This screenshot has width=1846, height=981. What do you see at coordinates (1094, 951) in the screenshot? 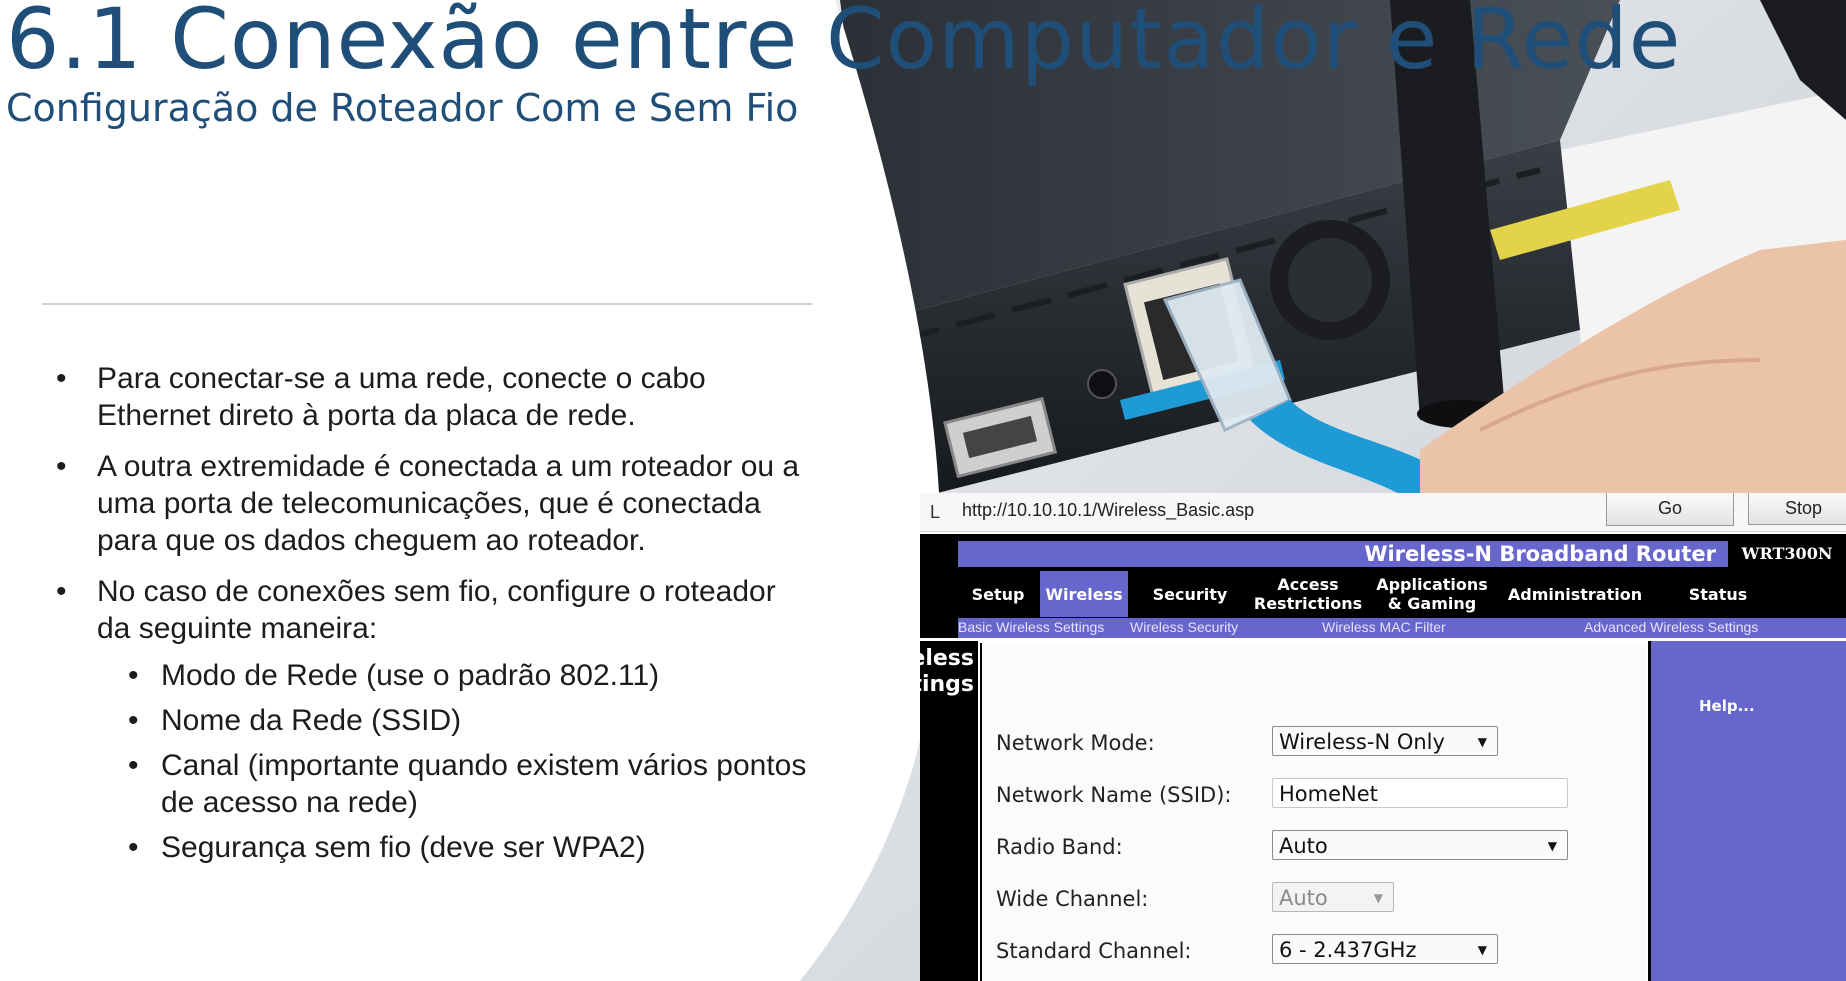
I see `standard-channel-label: Standard Channel:` at bounding box center [1094, 951].